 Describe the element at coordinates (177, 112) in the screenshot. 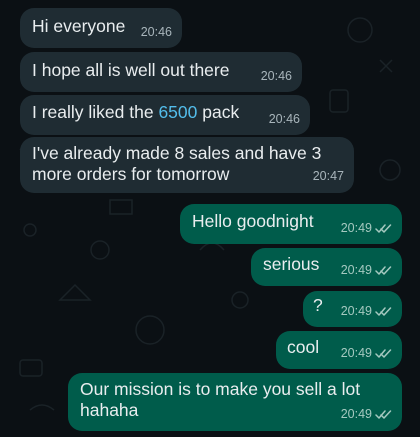

I see `number-link: 6500` at that location.